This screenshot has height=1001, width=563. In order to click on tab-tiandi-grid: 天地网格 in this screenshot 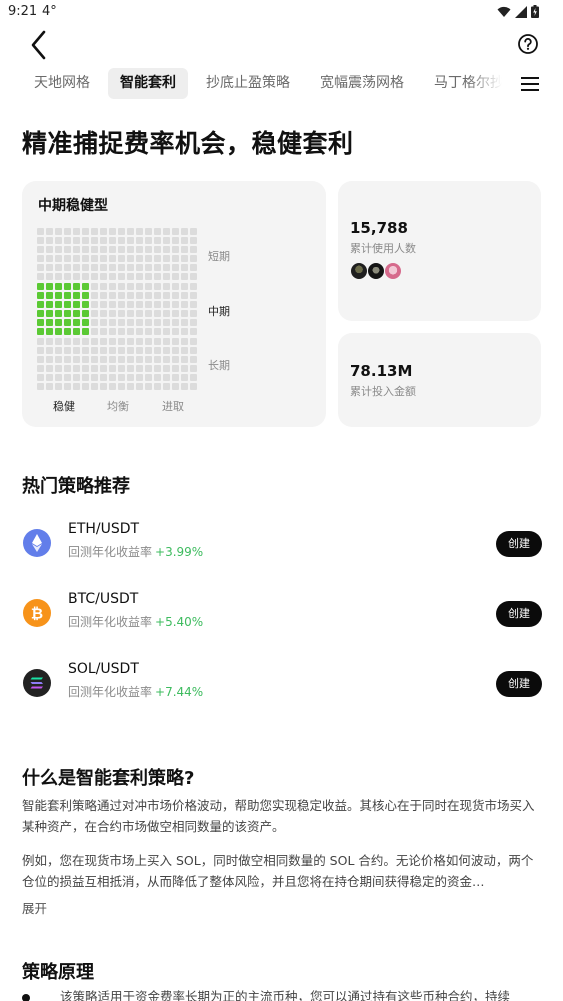, I will do `click(62, 83)`.